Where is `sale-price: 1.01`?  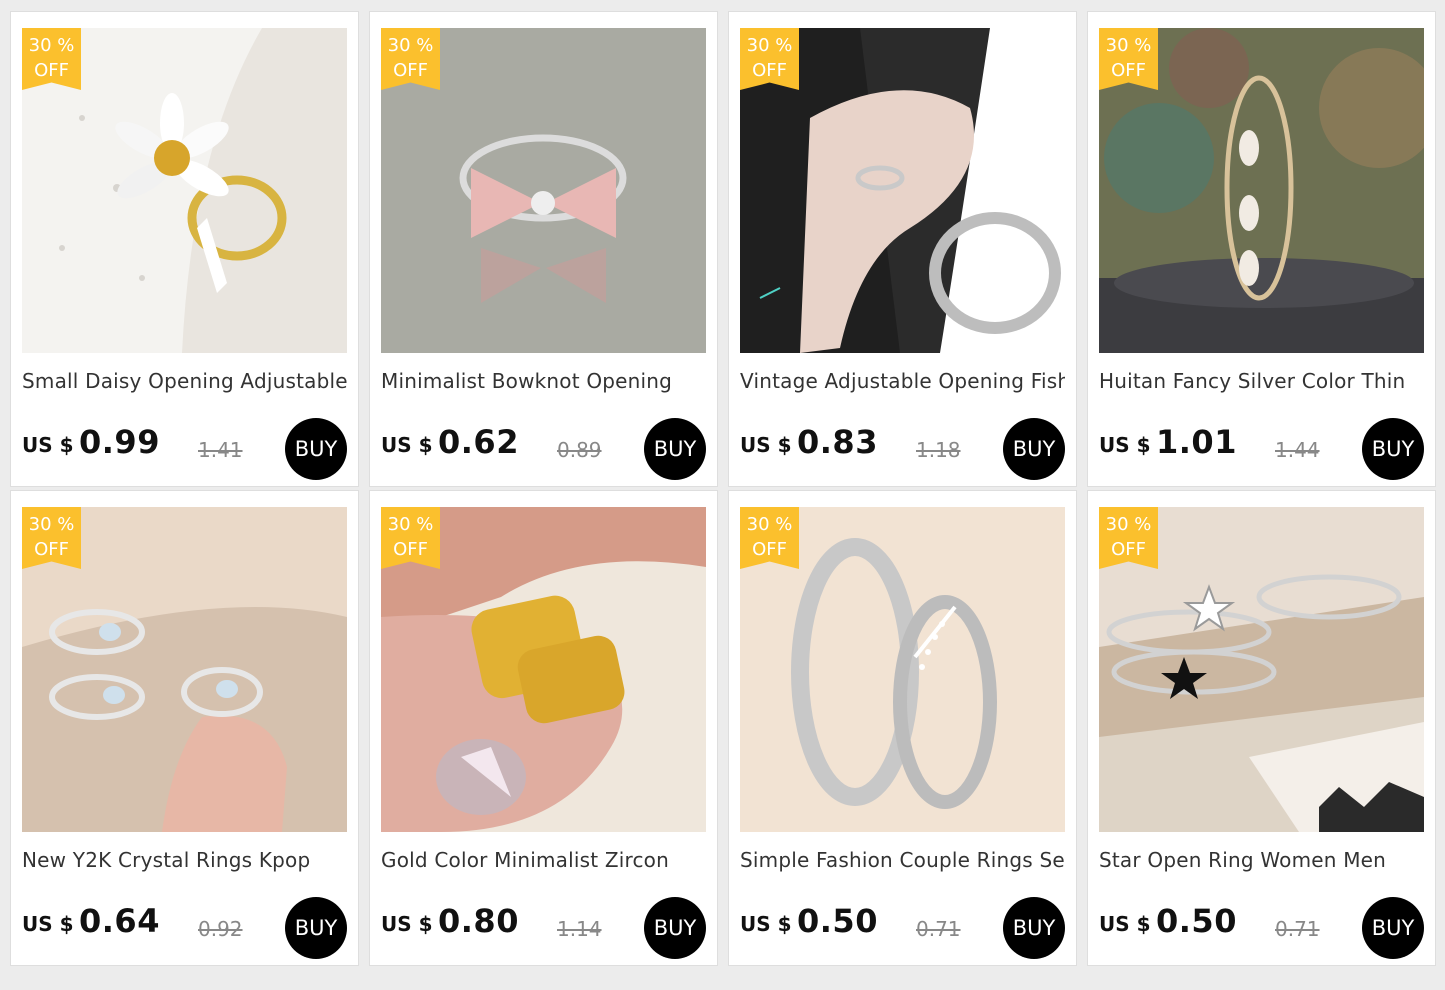 sale-price: 1.01 is located at coordinates (1196, 442).